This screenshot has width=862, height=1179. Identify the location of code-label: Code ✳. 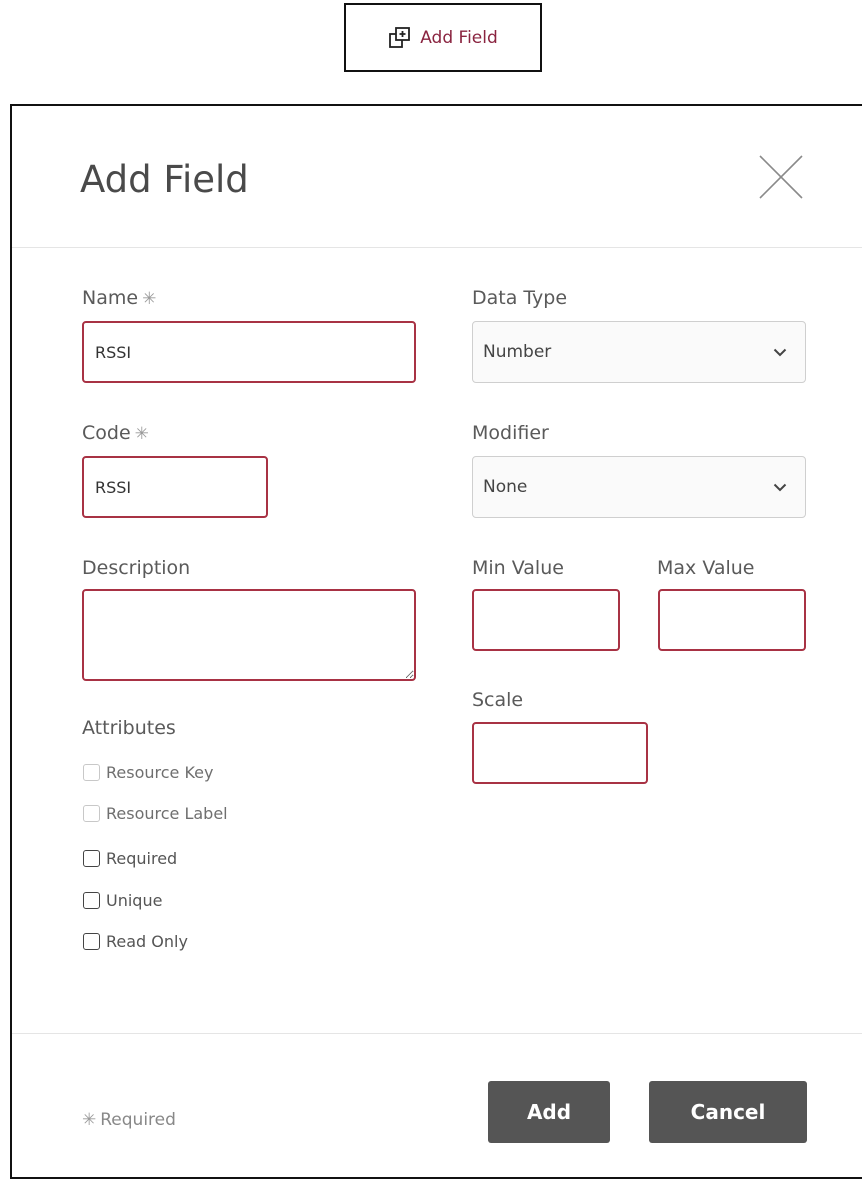
(115, 433).